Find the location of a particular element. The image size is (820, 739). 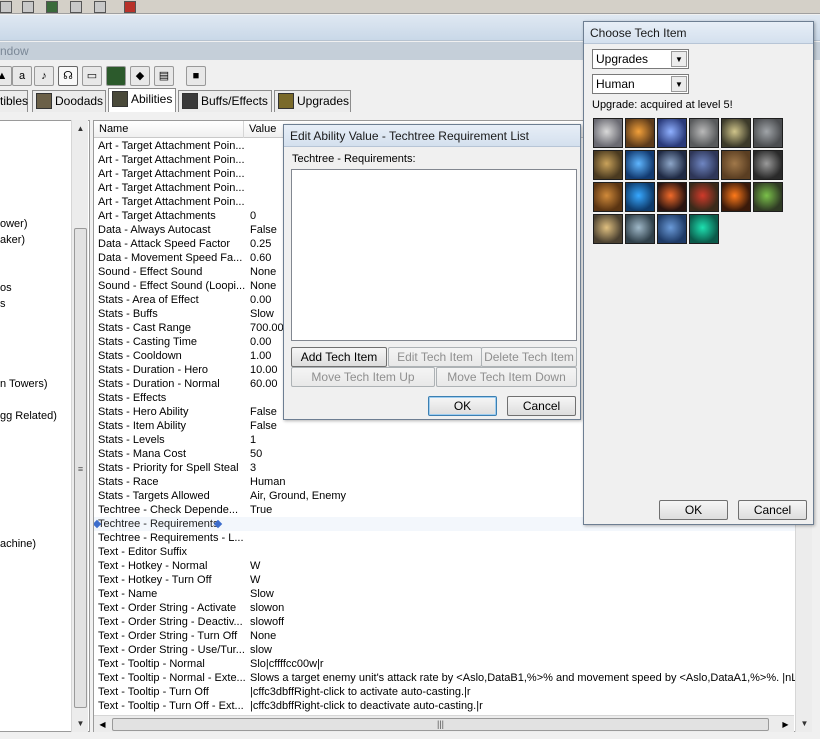

book-icon is located at coordinates (704, 165).